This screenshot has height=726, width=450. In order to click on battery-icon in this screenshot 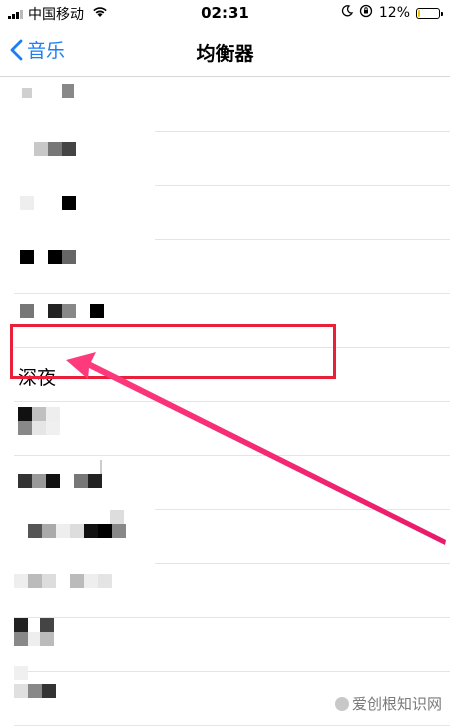, I will do `click(429, 13)`.